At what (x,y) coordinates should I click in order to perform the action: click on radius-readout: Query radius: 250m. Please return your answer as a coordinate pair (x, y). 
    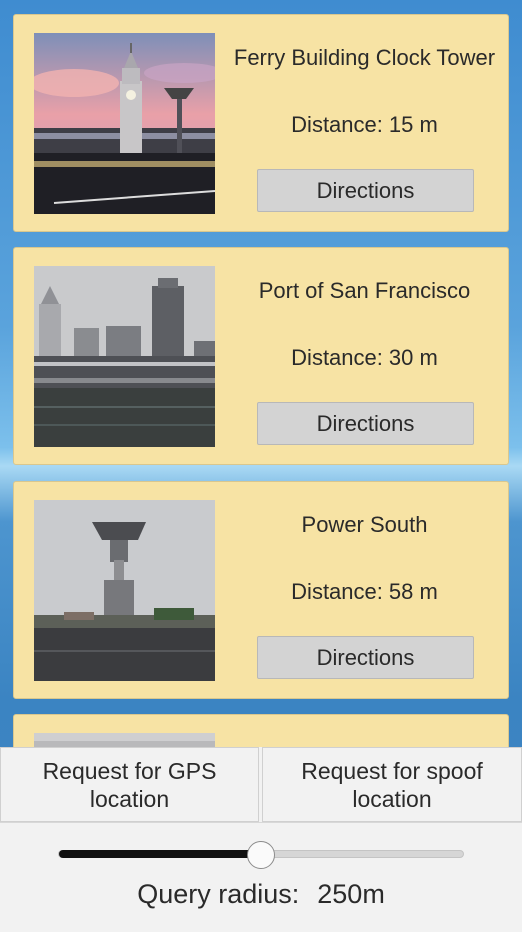
    Looking at the image, I should click on (261, 894).